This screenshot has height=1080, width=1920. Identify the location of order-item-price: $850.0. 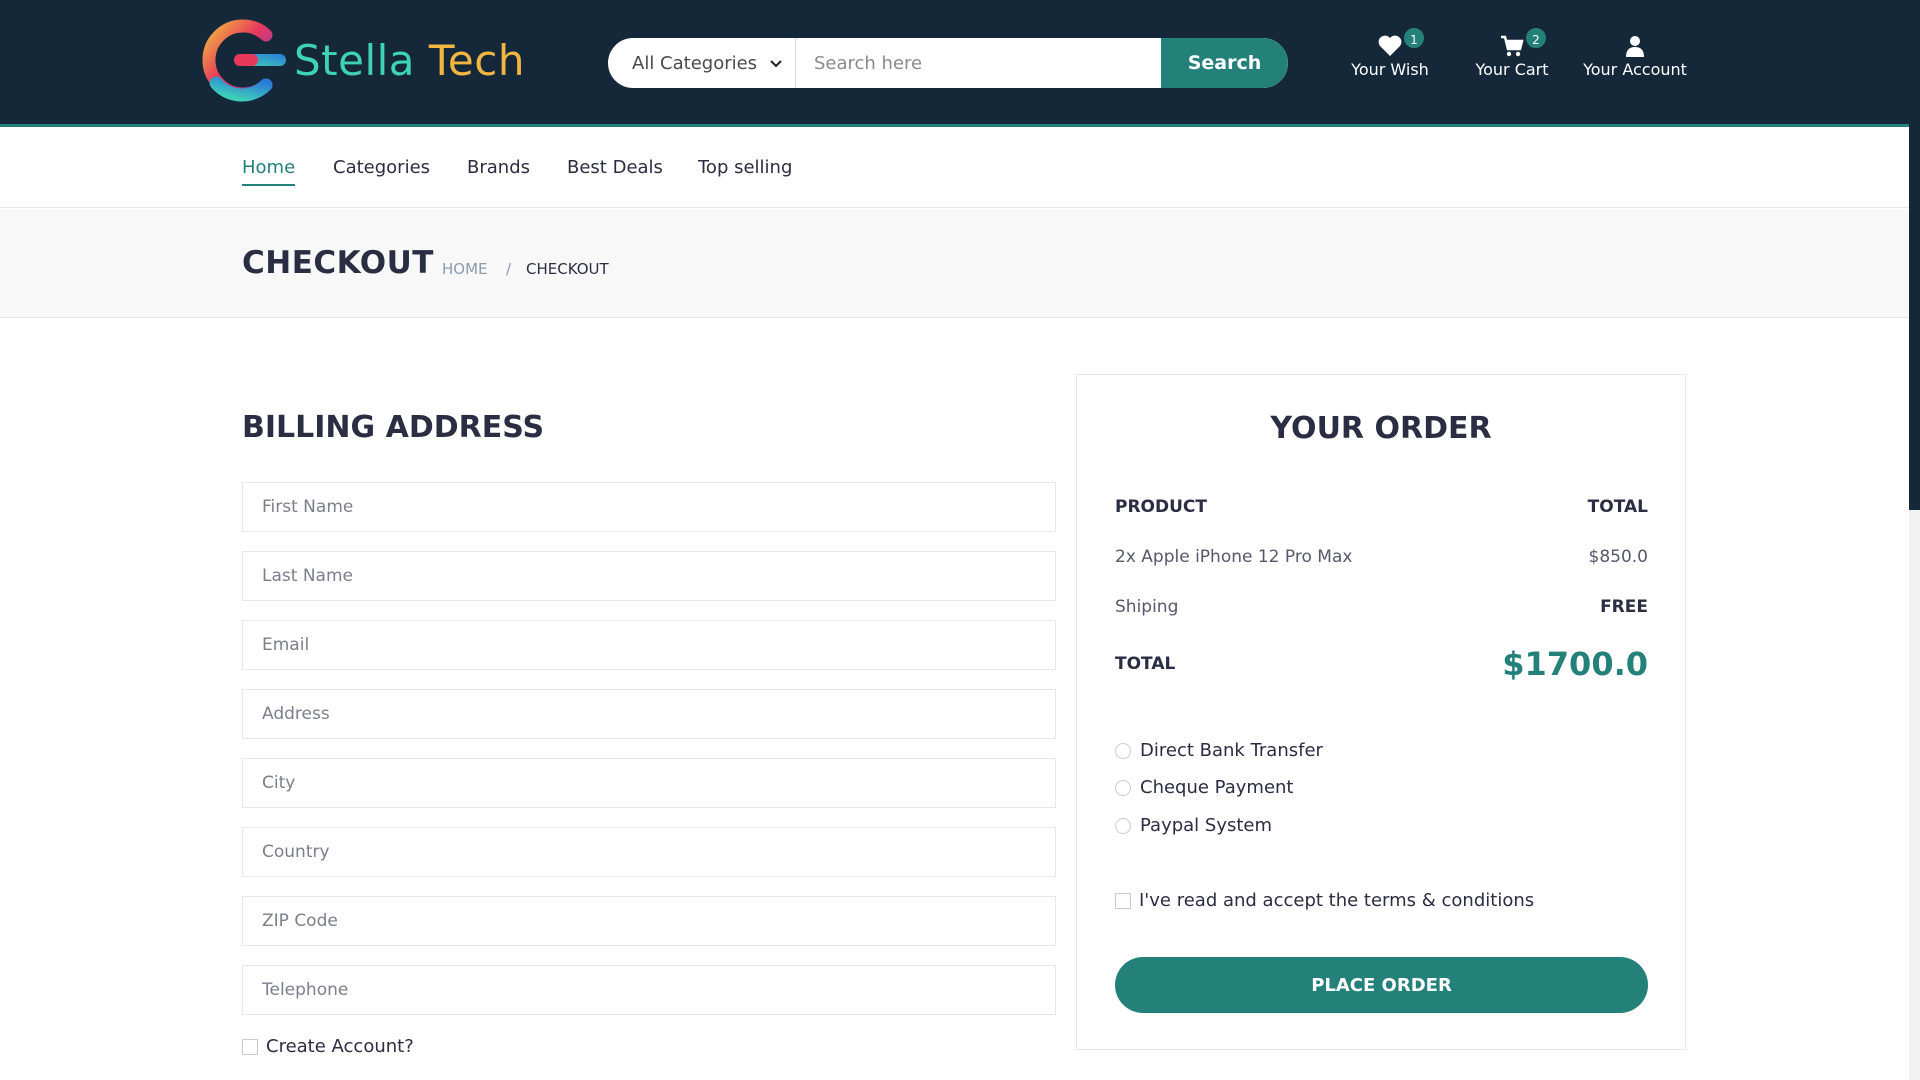
(1618, 557).